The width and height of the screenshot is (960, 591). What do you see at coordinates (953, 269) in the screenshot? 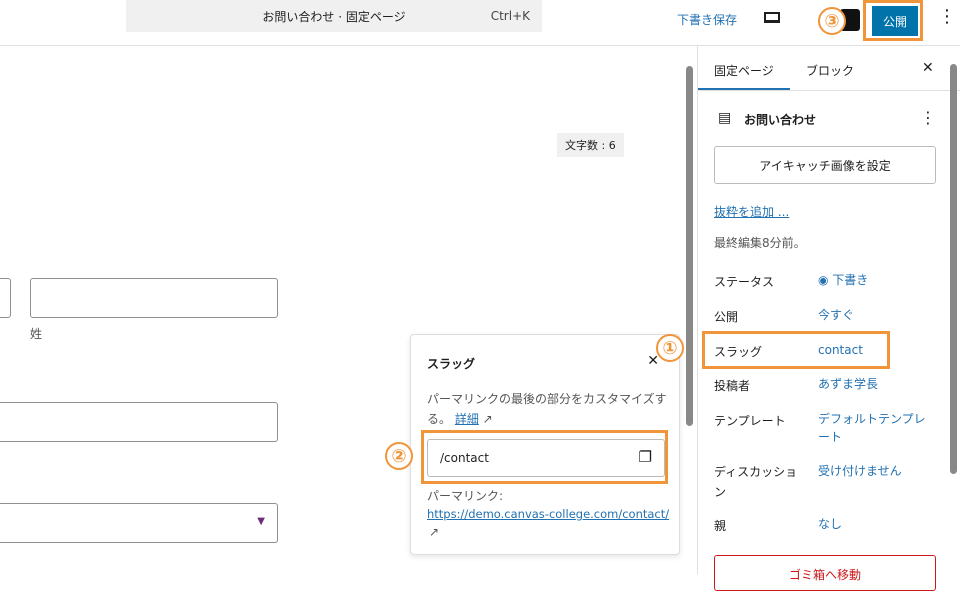
I see `sidebar-scrollbar` at bounding box center [953, 269].